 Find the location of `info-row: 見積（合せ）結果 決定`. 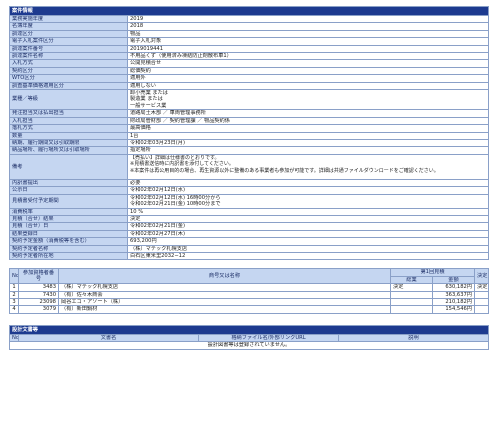

info-row: 見積（合せ）結果 決定 is located at coordinates (249, 219).